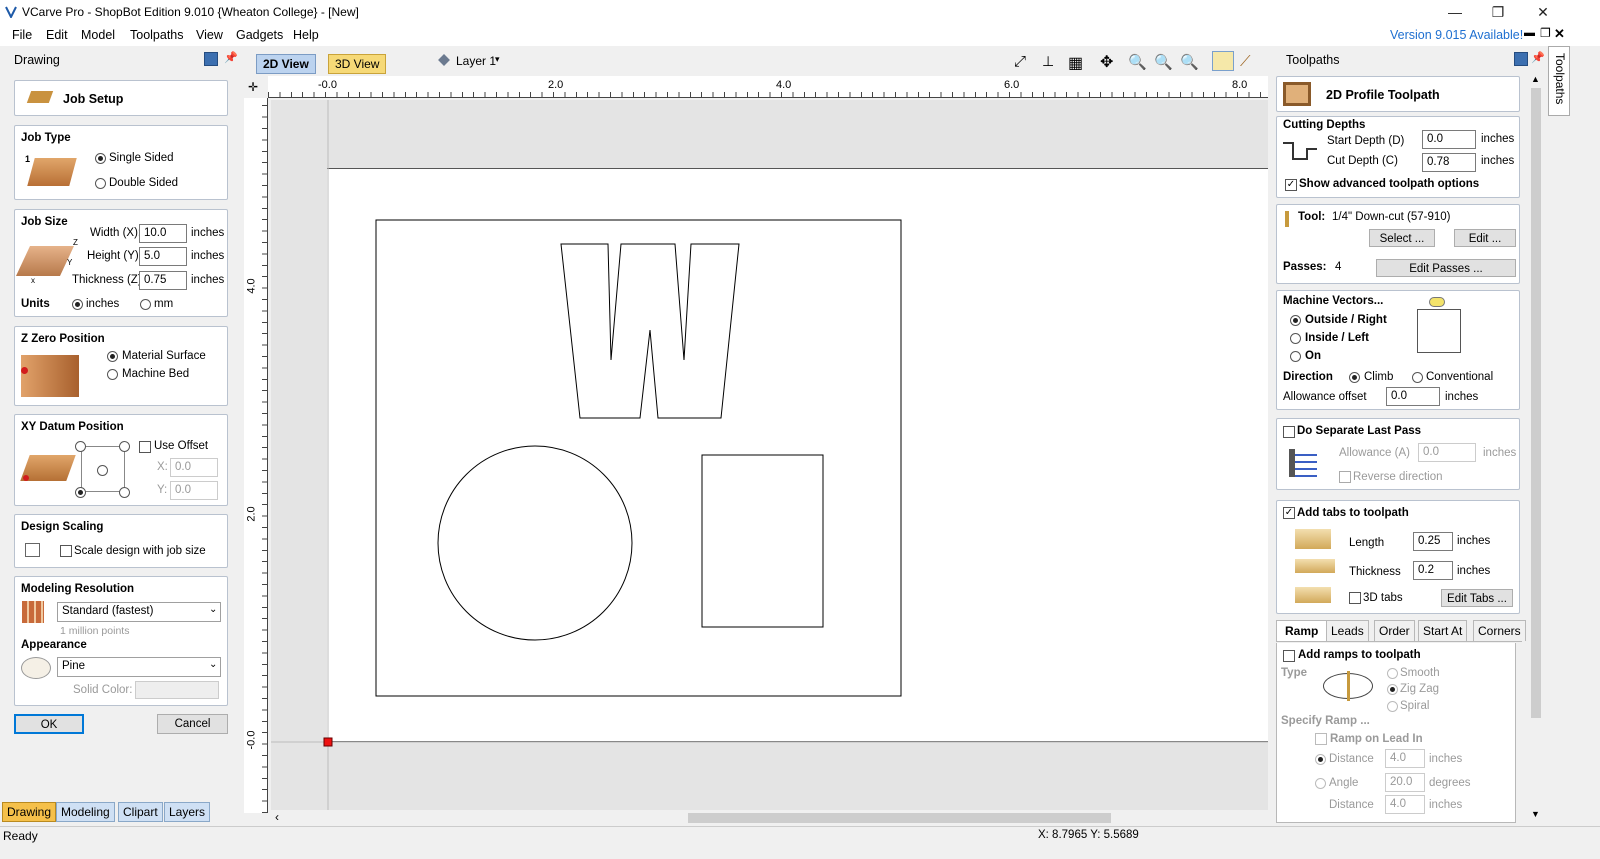 This screenshot has width=1600, height=859. I want to click on snap-icon: ⊥, so click(1048, 61).